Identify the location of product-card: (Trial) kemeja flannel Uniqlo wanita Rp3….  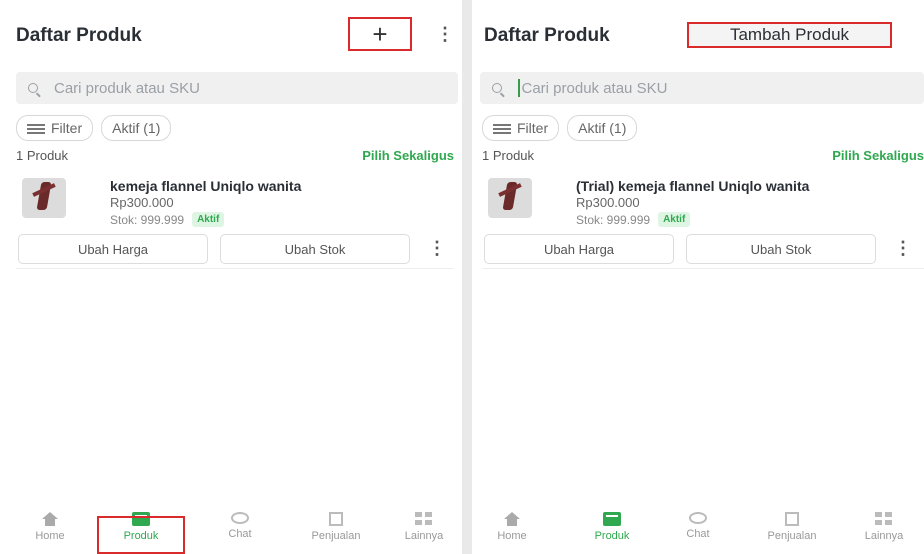
(703, 219).